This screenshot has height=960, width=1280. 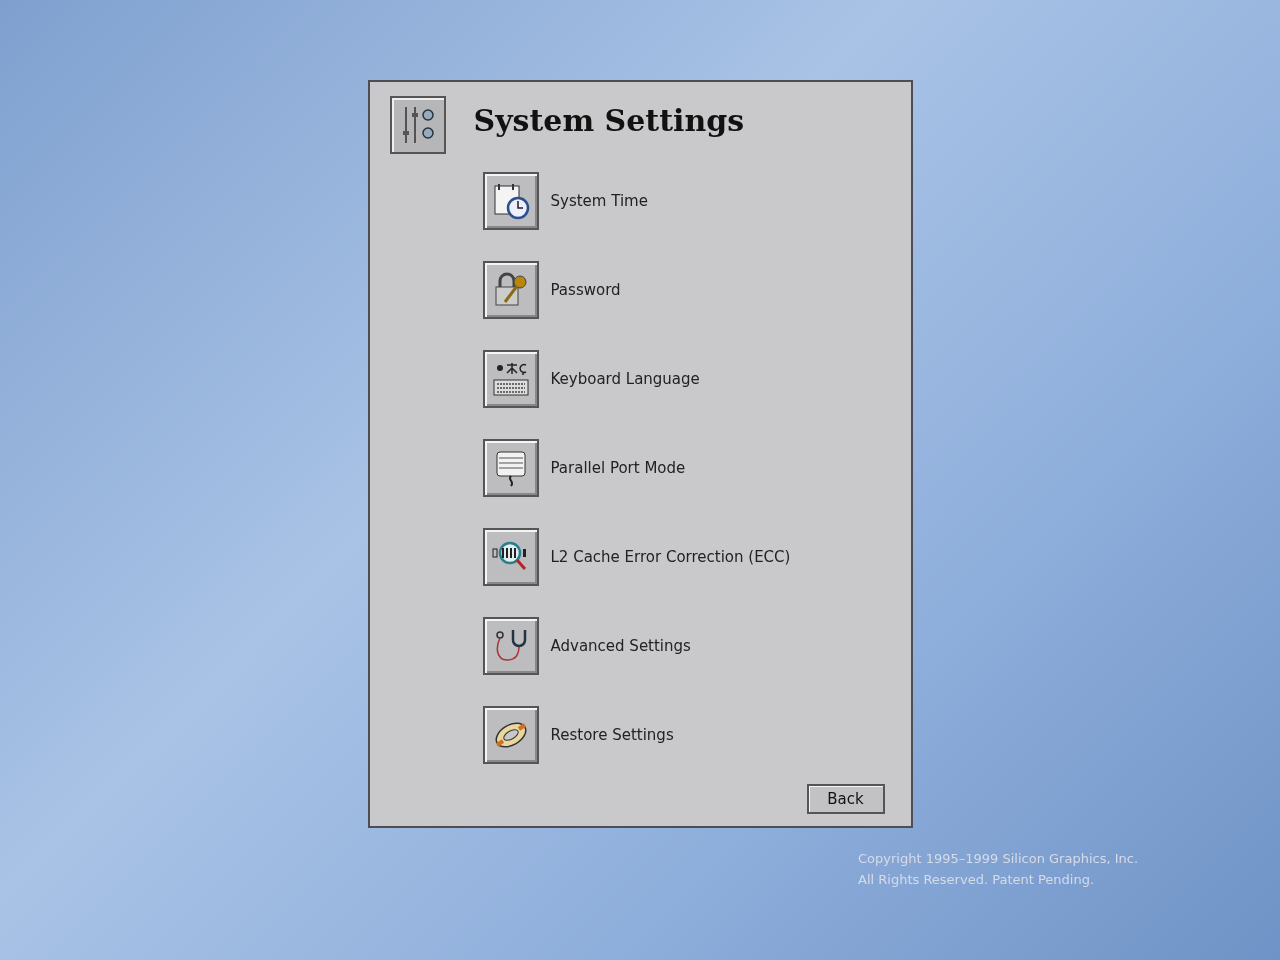 What do you see at coordinates (845, 799) in the screenshot?
I see `back-button: Back` at bounding box center [845, 799].